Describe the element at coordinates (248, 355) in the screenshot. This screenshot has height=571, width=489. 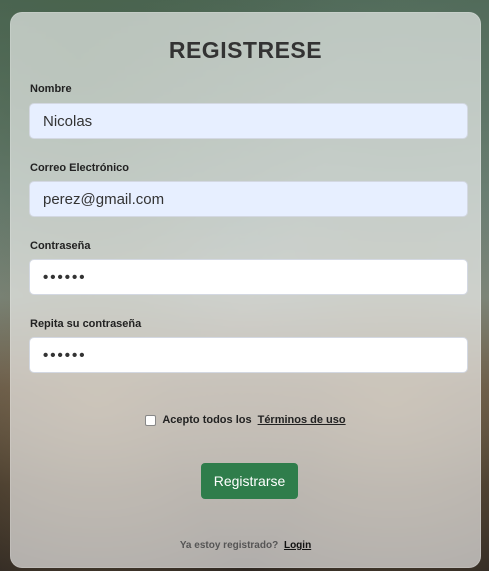
I see `repita-input` at that location.